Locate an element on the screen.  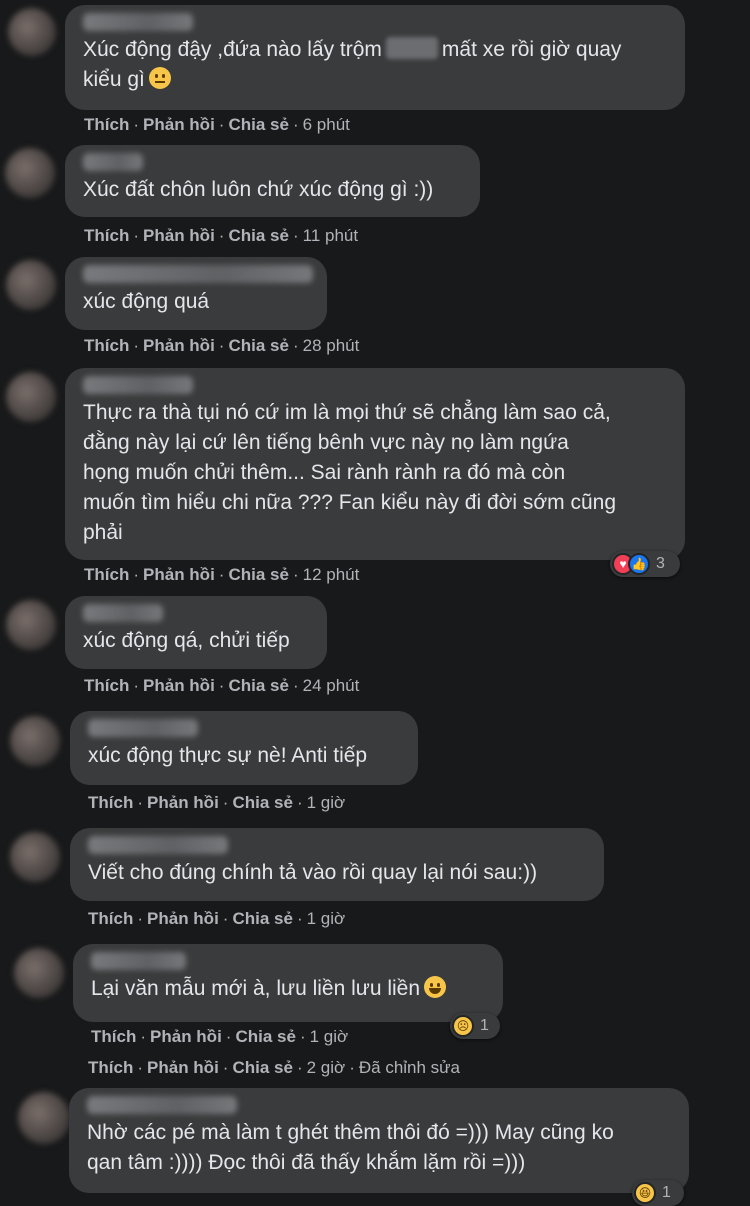
comment-actions: Thích · Phản hồi · Chia sẻ · 6 phút is located at coordinates (217, 124).